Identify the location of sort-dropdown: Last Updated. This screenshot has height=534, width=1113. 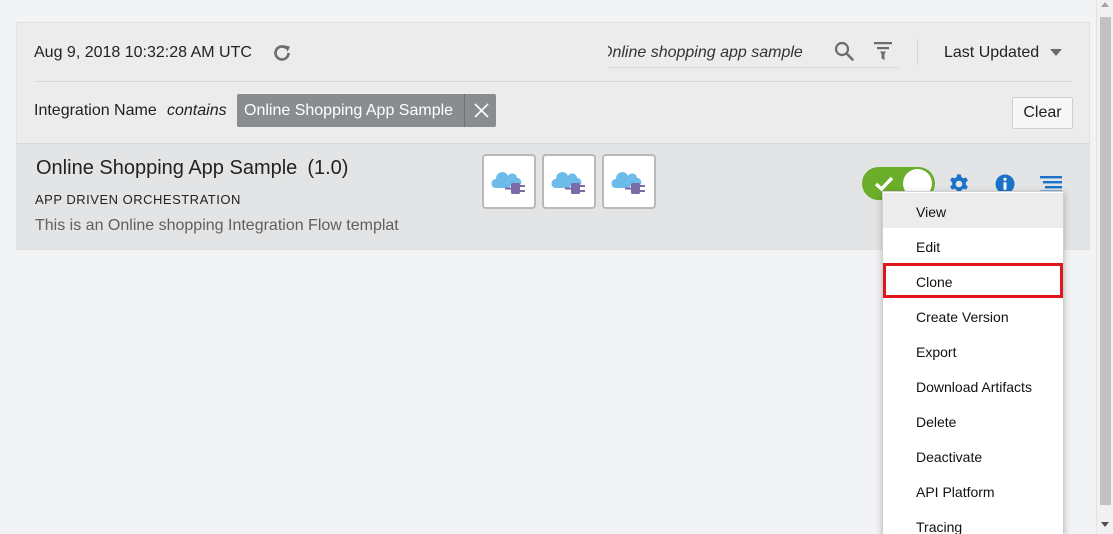
(991, 53).